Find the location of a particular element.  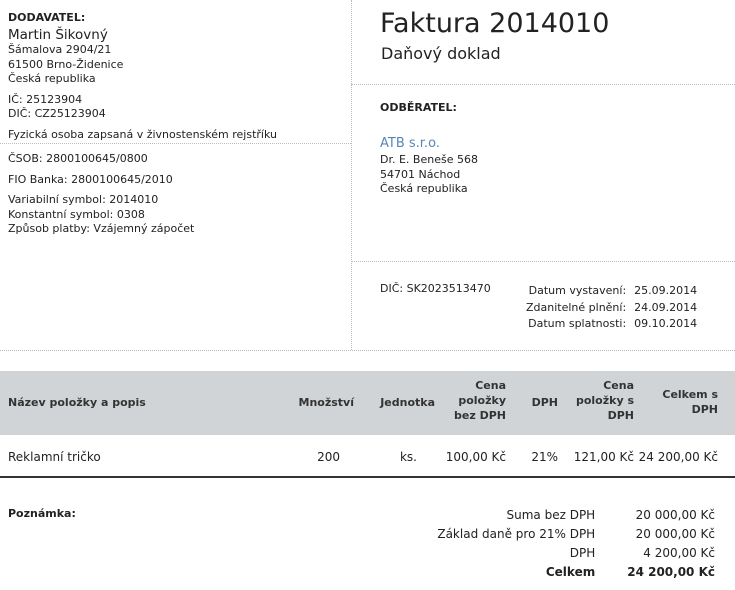

date-row: Datum splatnosti: 09.10.2014 is located at coordinates (611, 324).